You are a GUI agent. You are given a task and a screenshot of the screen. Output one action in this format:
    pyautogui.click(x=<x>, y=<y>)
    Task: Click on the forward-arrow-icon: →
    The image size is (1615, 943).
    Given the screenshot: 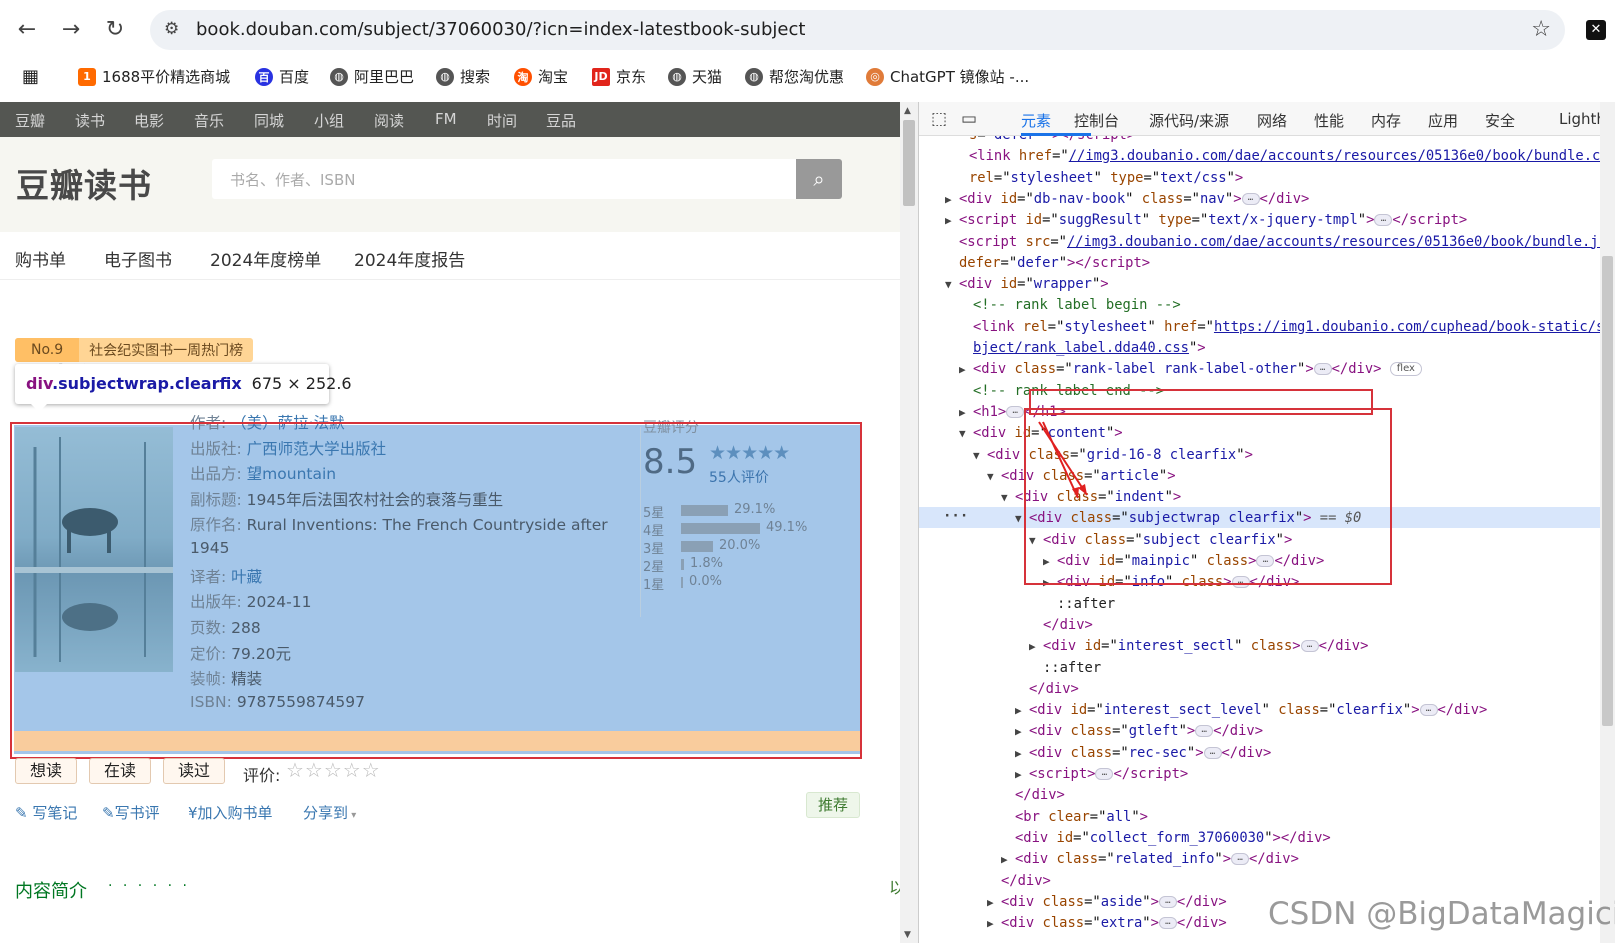 What is the action you would take?
    pyautogui.click(x=71, y=29)
    